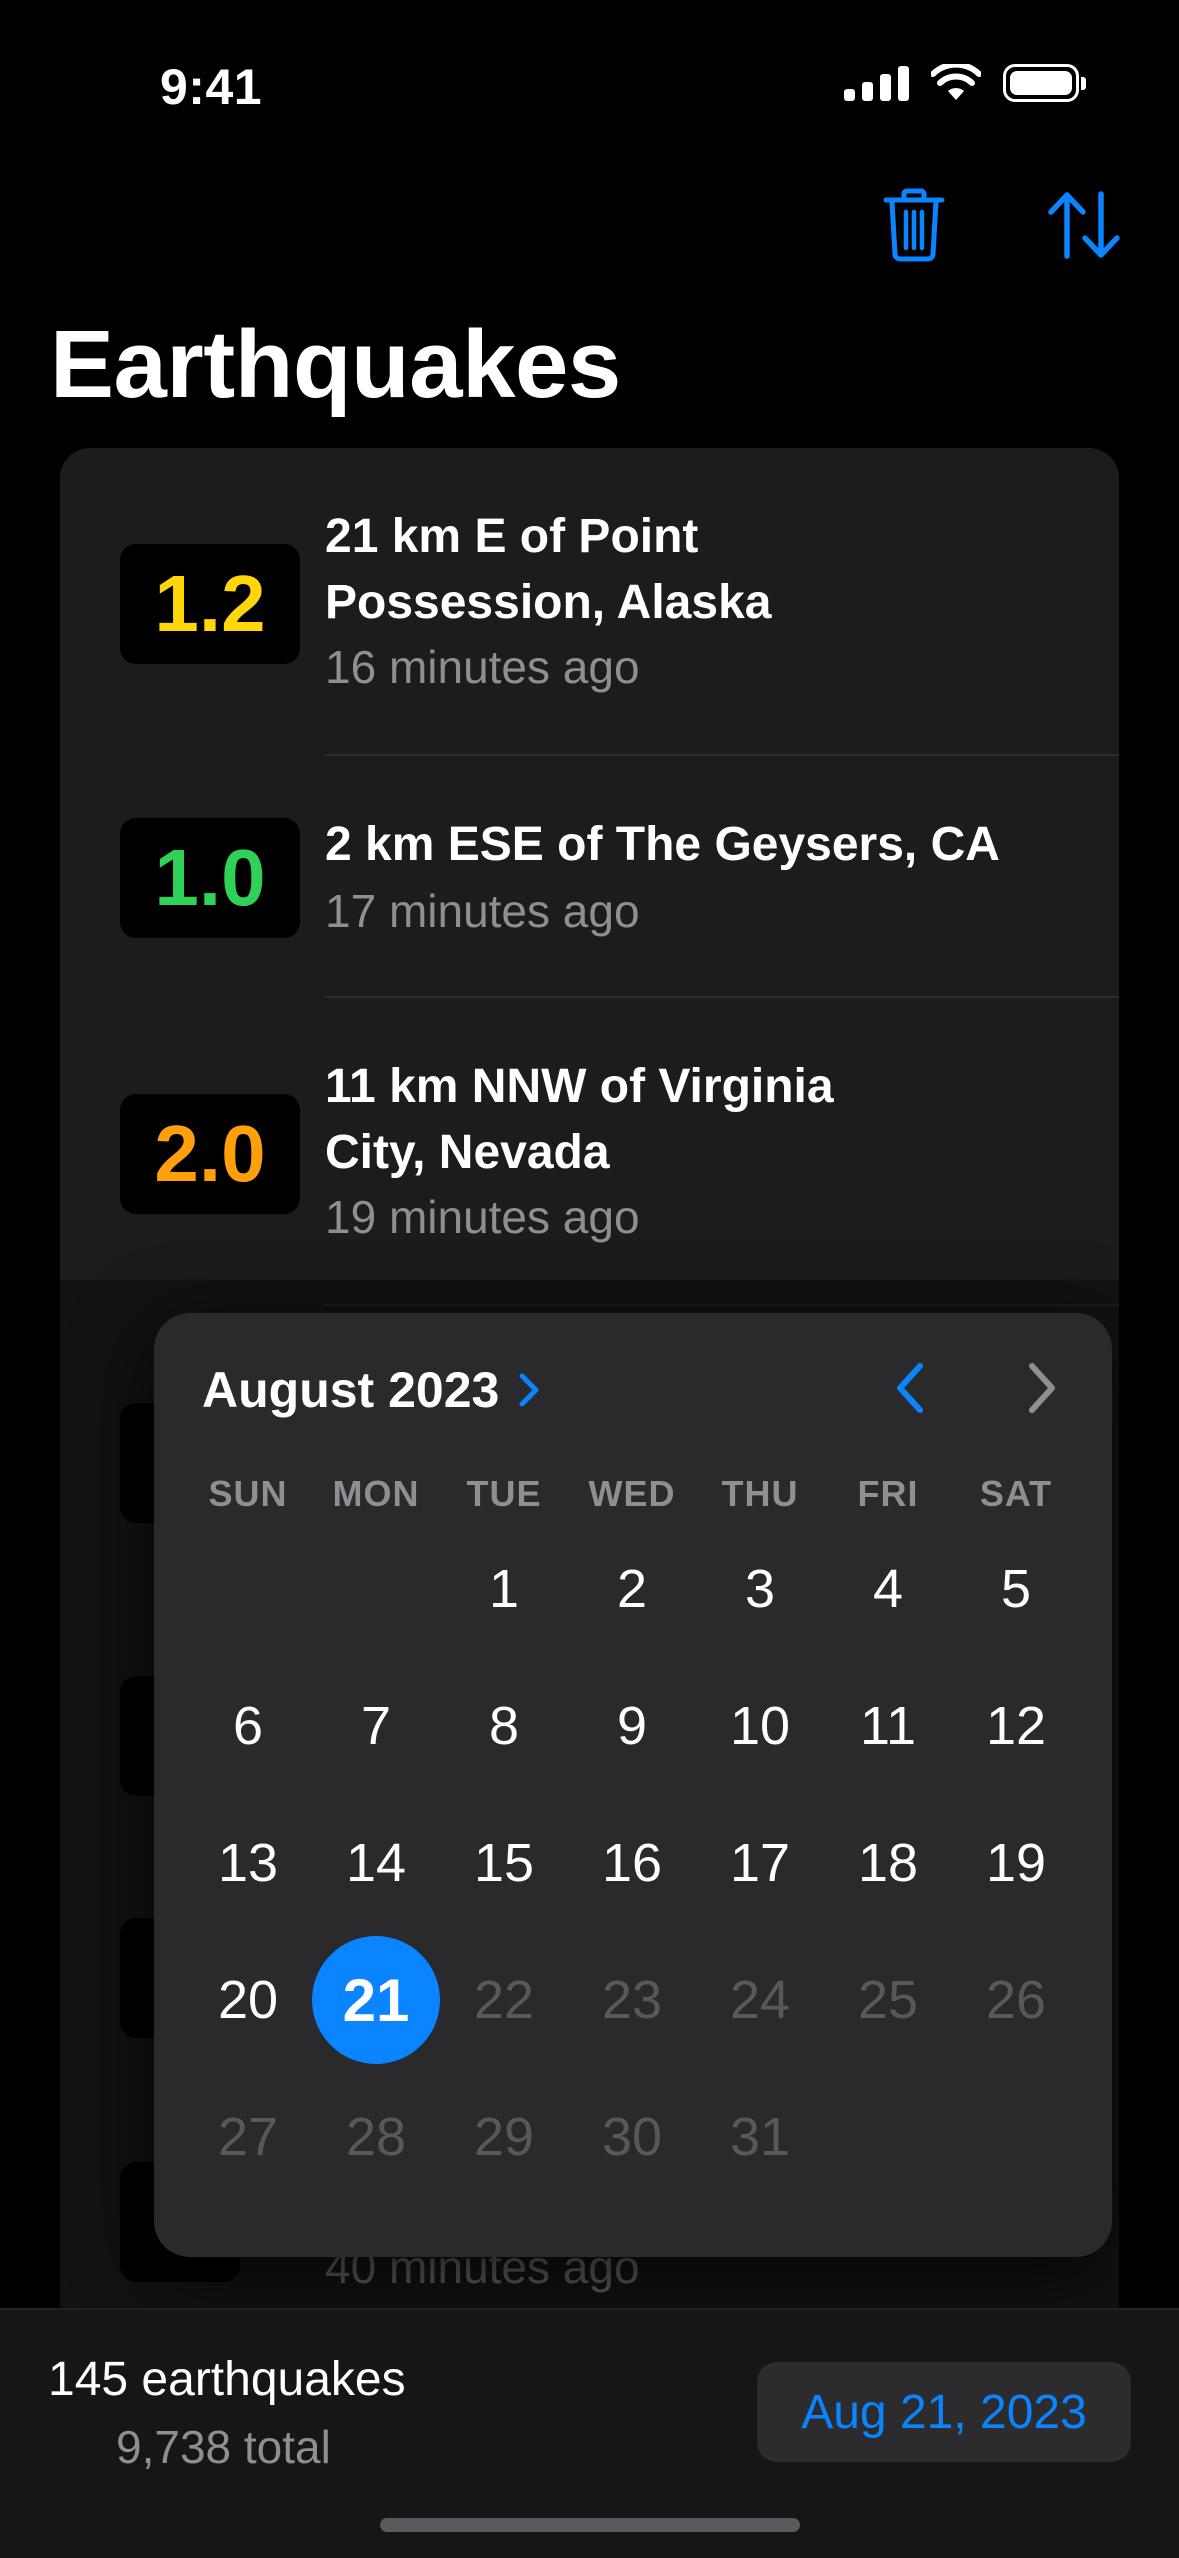 The height and width of the screenshot is (2558, 1179). What do you see at coordinates (227, 2379) in the screenshot?
I see `earthquake-count: 145 earthquakes` at bounding box center [227, 2379].